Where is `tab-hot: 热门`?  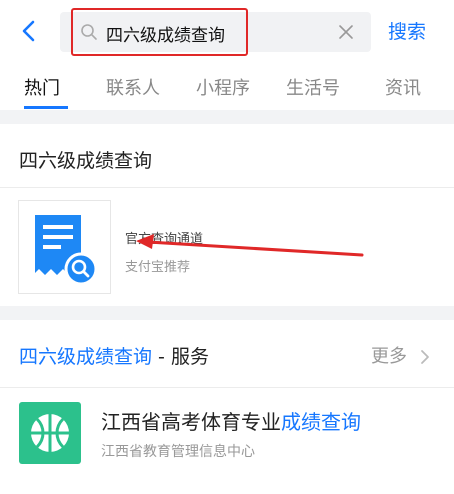
tab-hot: 热门 is located at coordinates (42, 87).